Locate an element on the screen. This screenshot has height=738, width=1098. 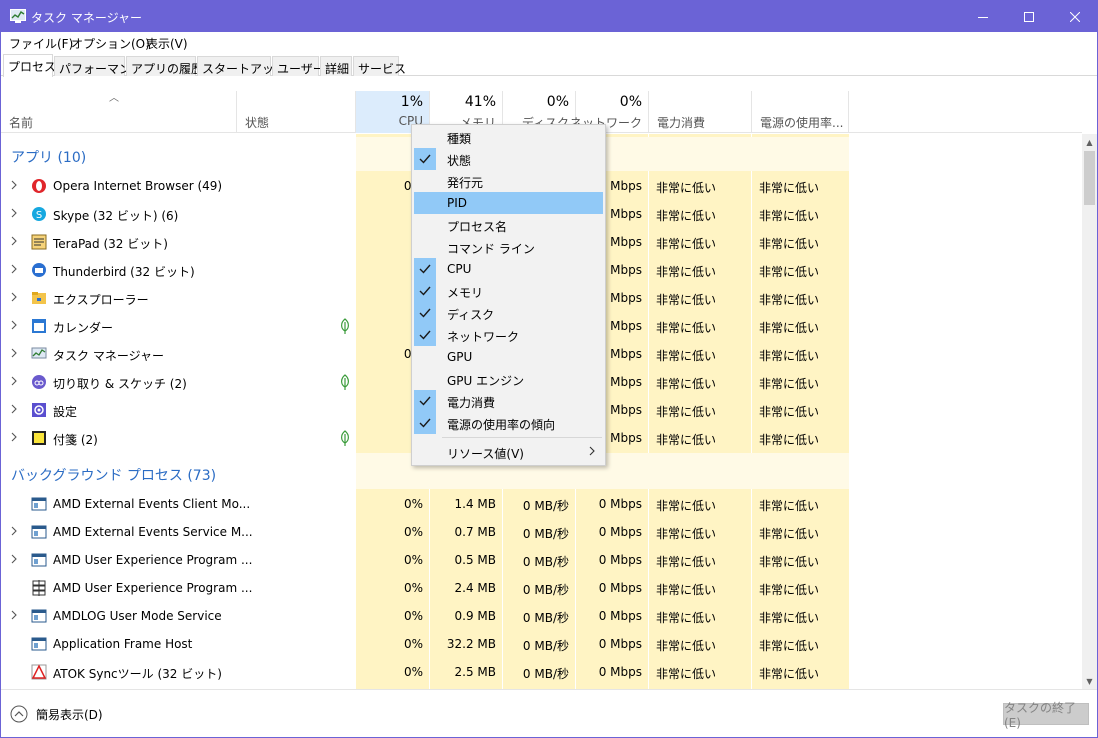
menu-file: ファイル(F) is located at coordinates (41, 43).